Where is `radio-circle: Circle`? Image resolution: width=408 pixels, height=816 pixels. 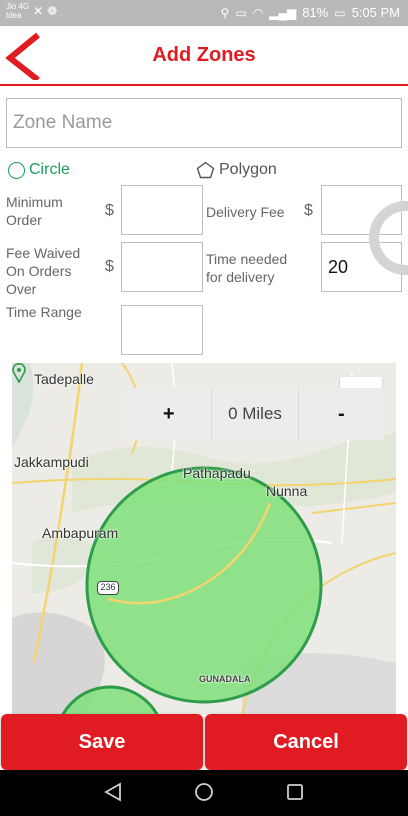 radio-circle: Circle is located at coordinates (39, 170).